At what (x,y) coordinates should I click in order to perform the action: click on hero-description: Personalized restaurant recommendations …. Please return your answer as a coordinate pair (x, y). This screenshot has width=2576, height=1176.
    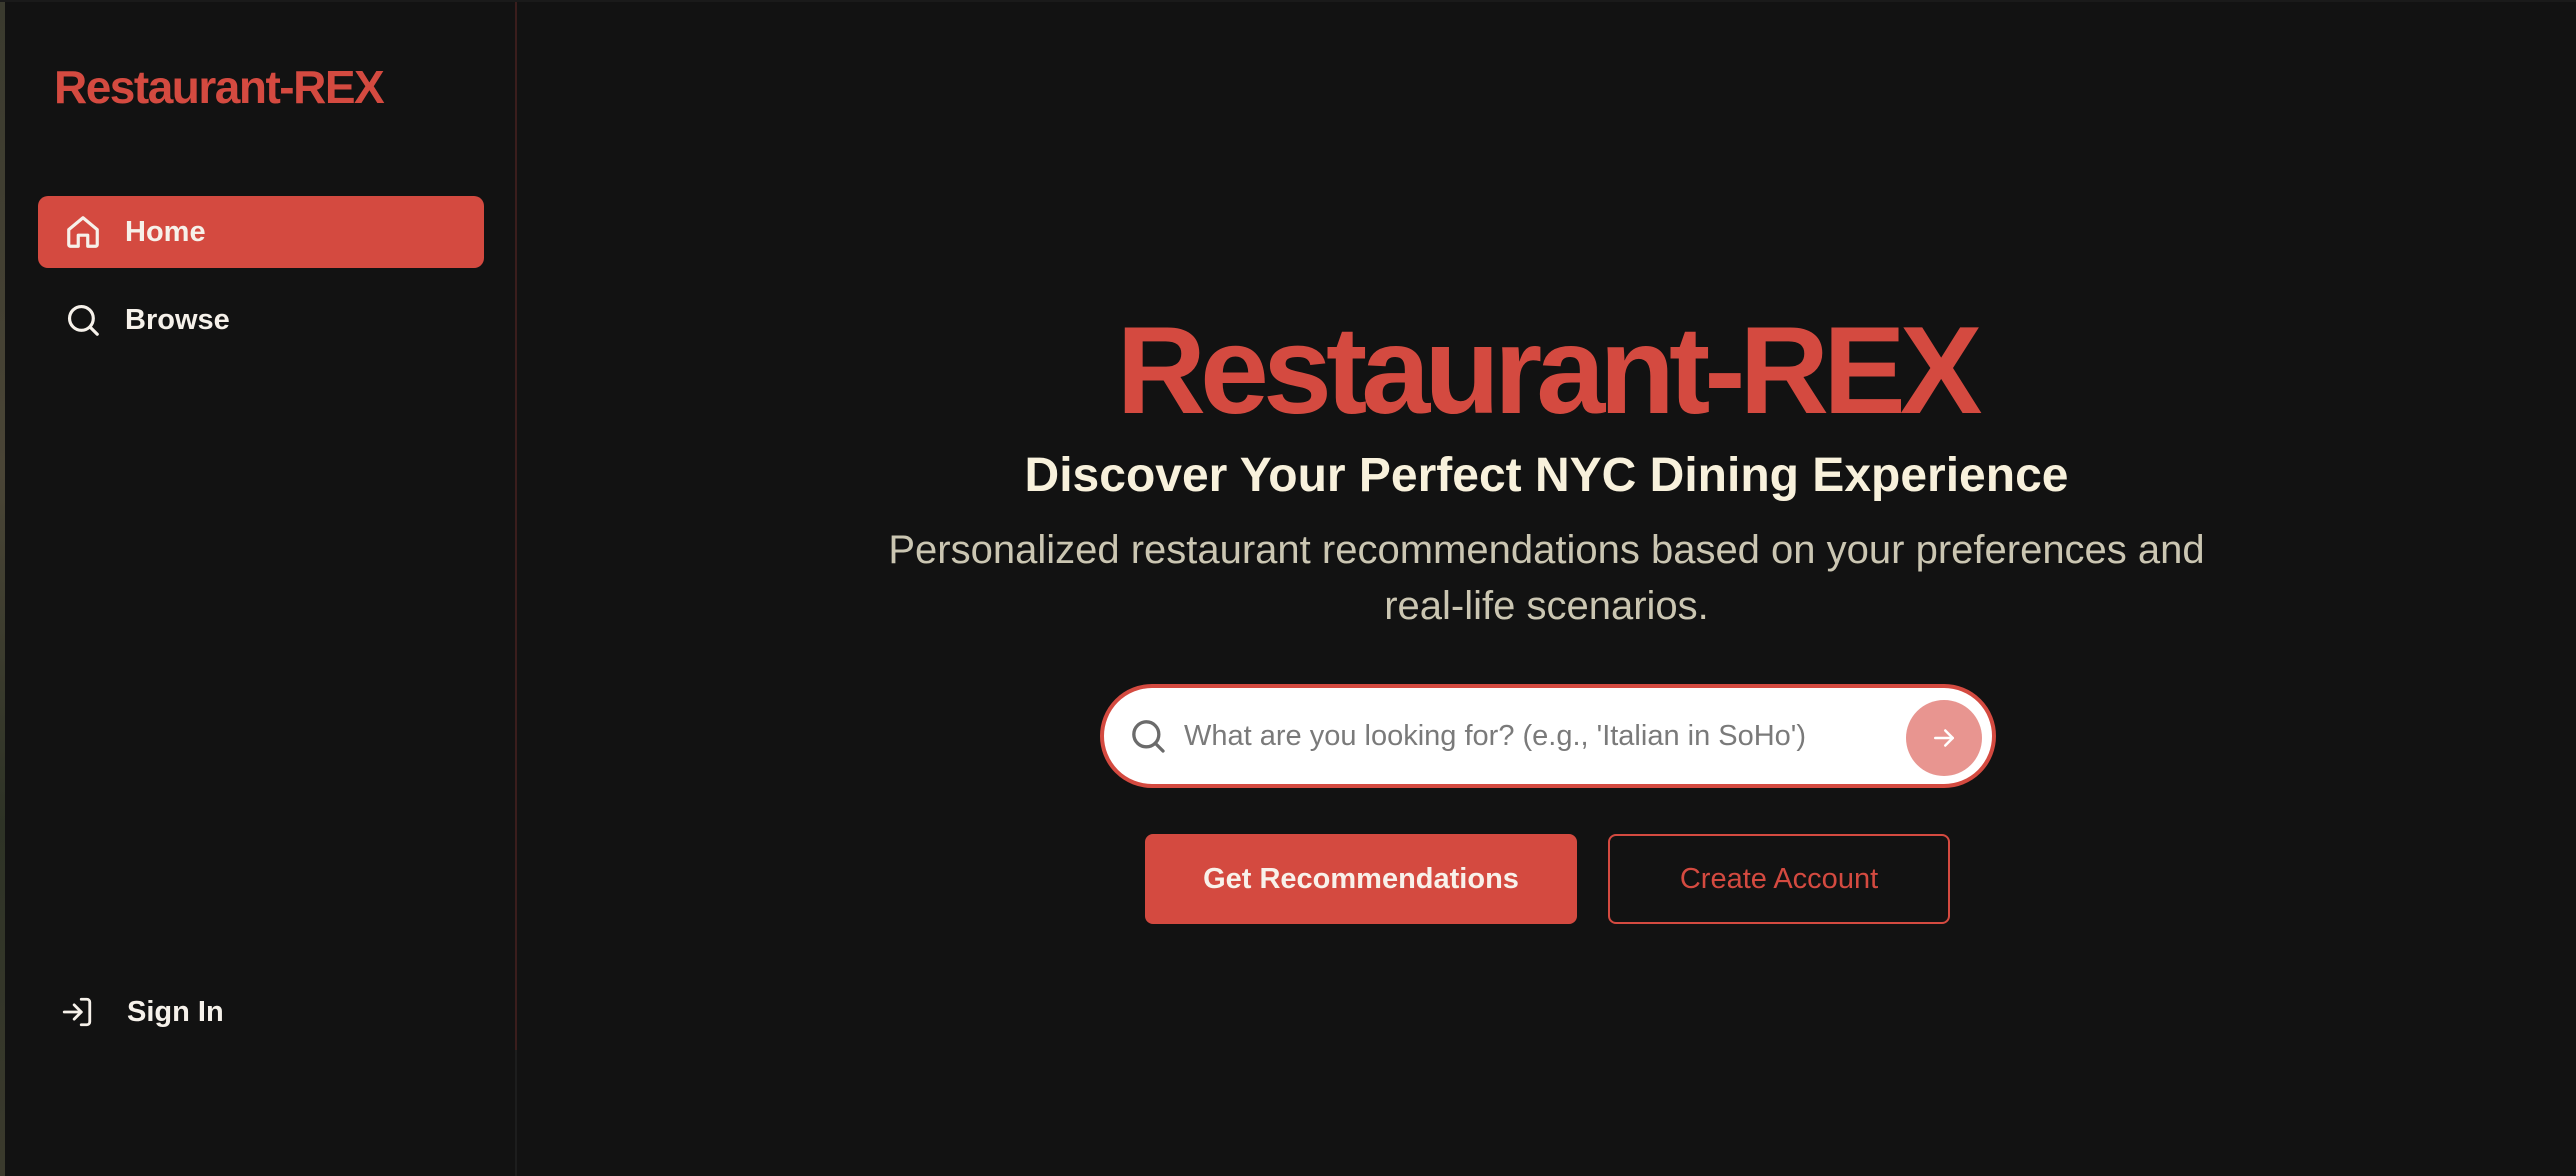
    Looking at the image, I should click on (1546, 578).